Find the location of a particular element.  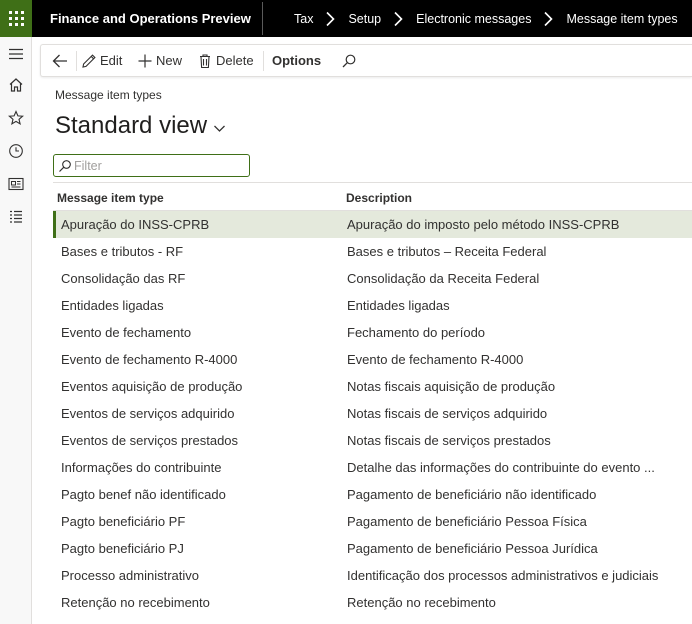

edit-button: Edit is located at coordinates (101, 60).